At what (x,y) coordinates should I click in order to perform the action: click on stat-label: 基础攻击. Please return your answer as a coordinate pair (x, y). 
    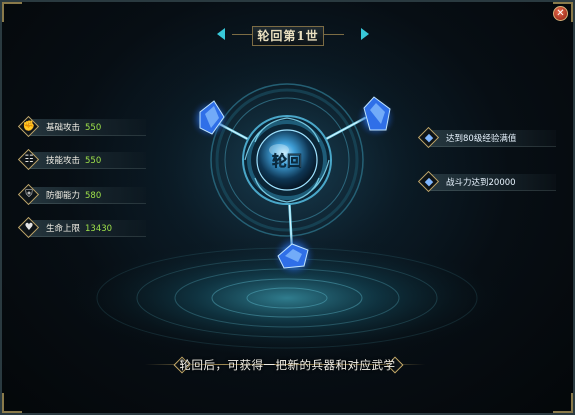
    Looking at the image, I should click on (63, 128).